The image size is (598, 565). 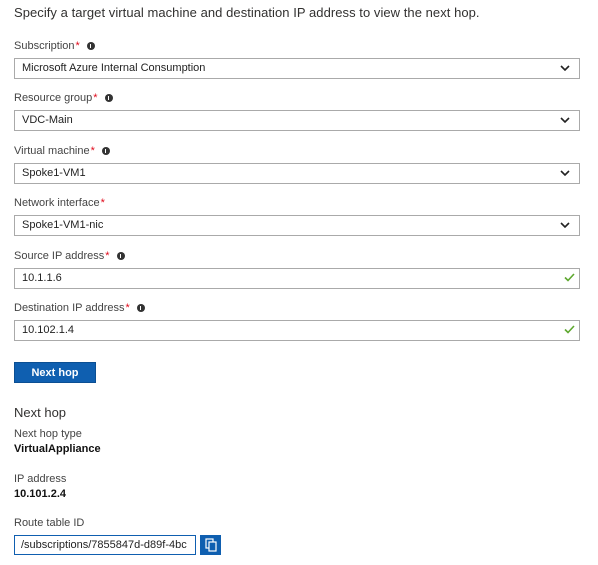 I want to click on route-table-id-field: /subscriptions/7855847d-d89f-4bc, so click(x=105, y=545).